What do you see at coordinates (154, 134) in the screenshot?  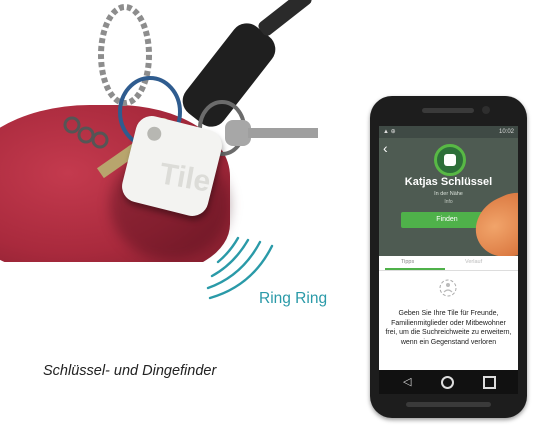 I see `tile-tracker-hole` at bounding box center [154, 134].